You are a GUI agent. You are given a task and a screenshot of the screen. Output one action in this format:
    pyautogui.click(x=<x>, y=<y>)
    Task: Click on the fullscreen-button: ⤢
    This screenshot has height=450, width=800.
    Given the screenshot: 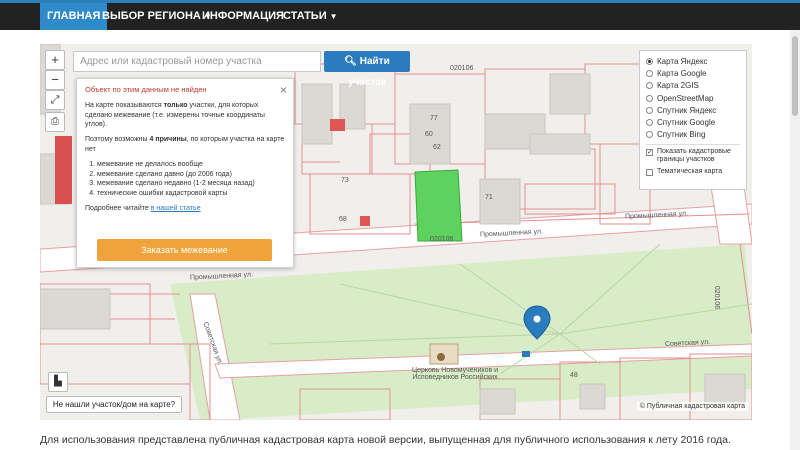 What is the action you would take?
    pyautogui.click(x=55, y=100)
    